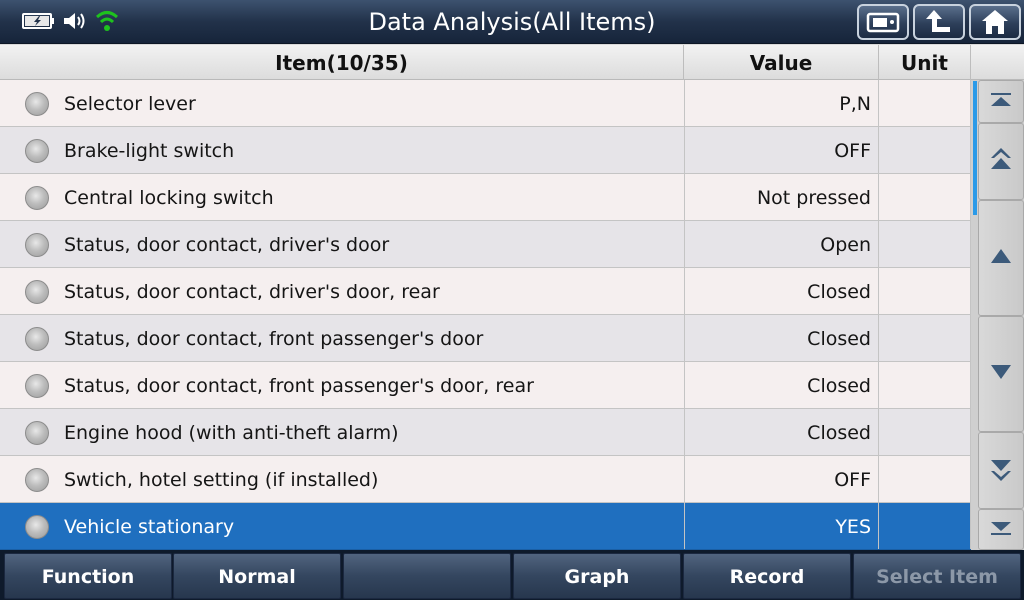 The image size is (1024, 600). What do you see at coordinates (925, 62) in the screenshot?
I see `column-header-unit: Unit` at bounding box center [925, 62].